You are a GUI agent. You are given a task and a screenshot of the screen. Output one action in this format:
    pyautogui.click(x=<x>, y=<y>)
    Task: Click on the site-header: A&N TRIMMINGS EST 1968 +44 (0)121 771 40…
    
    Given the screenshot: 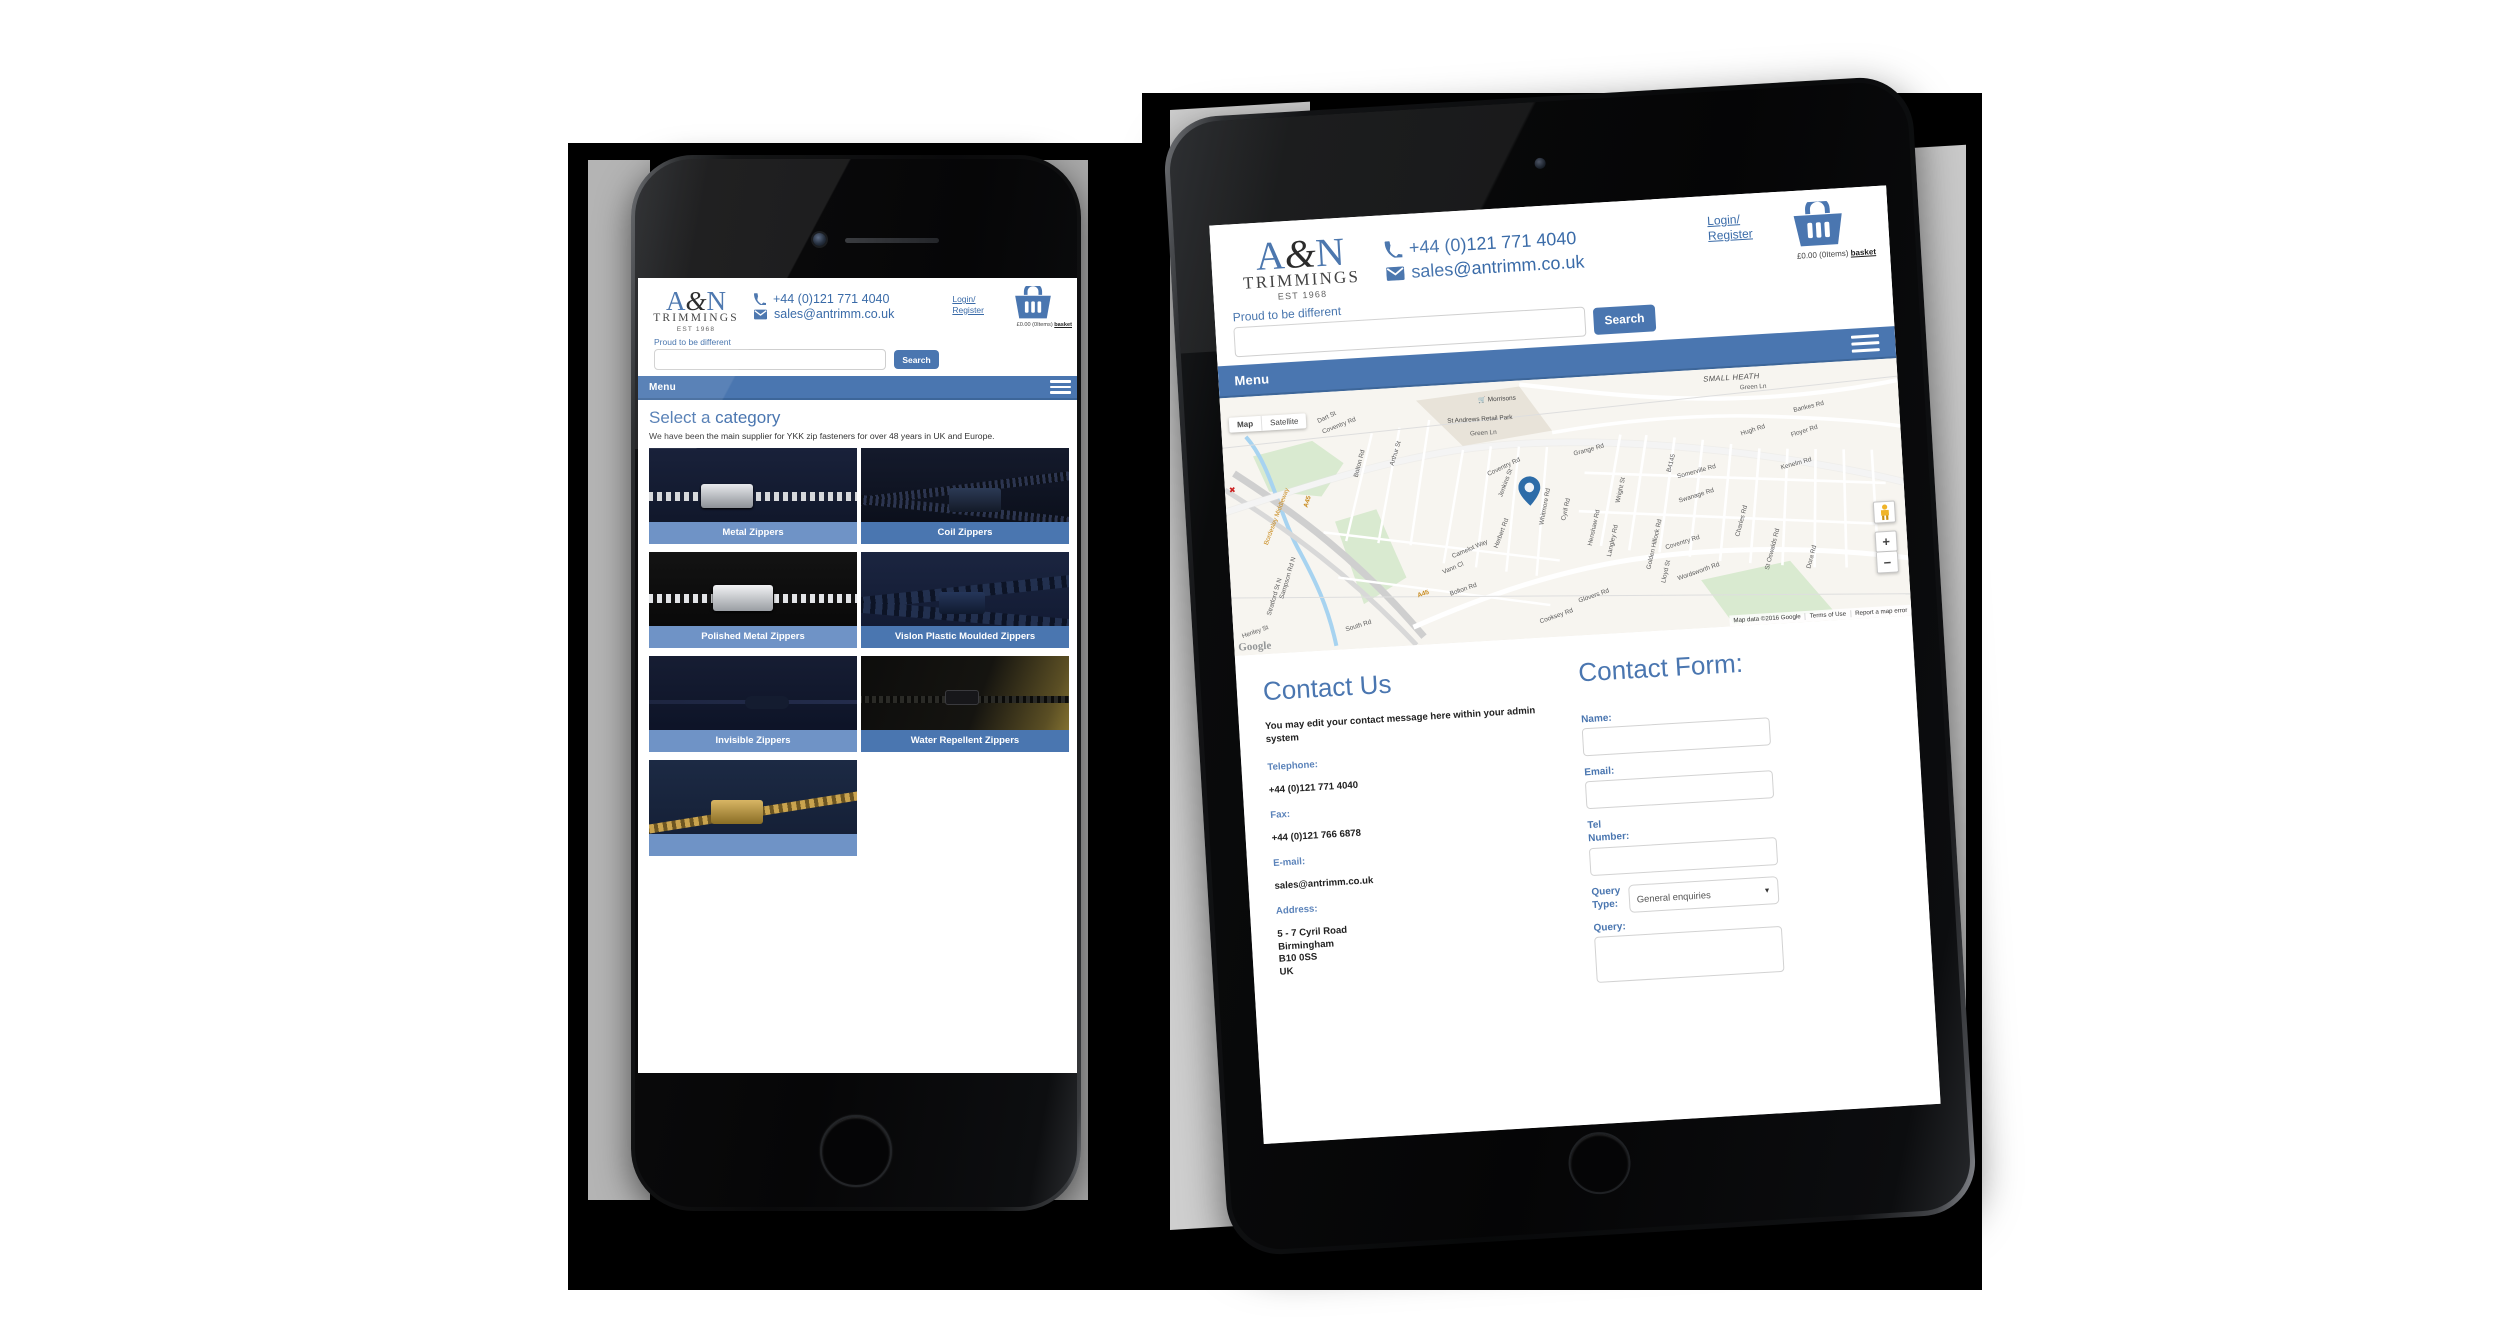 What is the action you would take?
    pyautogui.click(x=857, y=327)
    